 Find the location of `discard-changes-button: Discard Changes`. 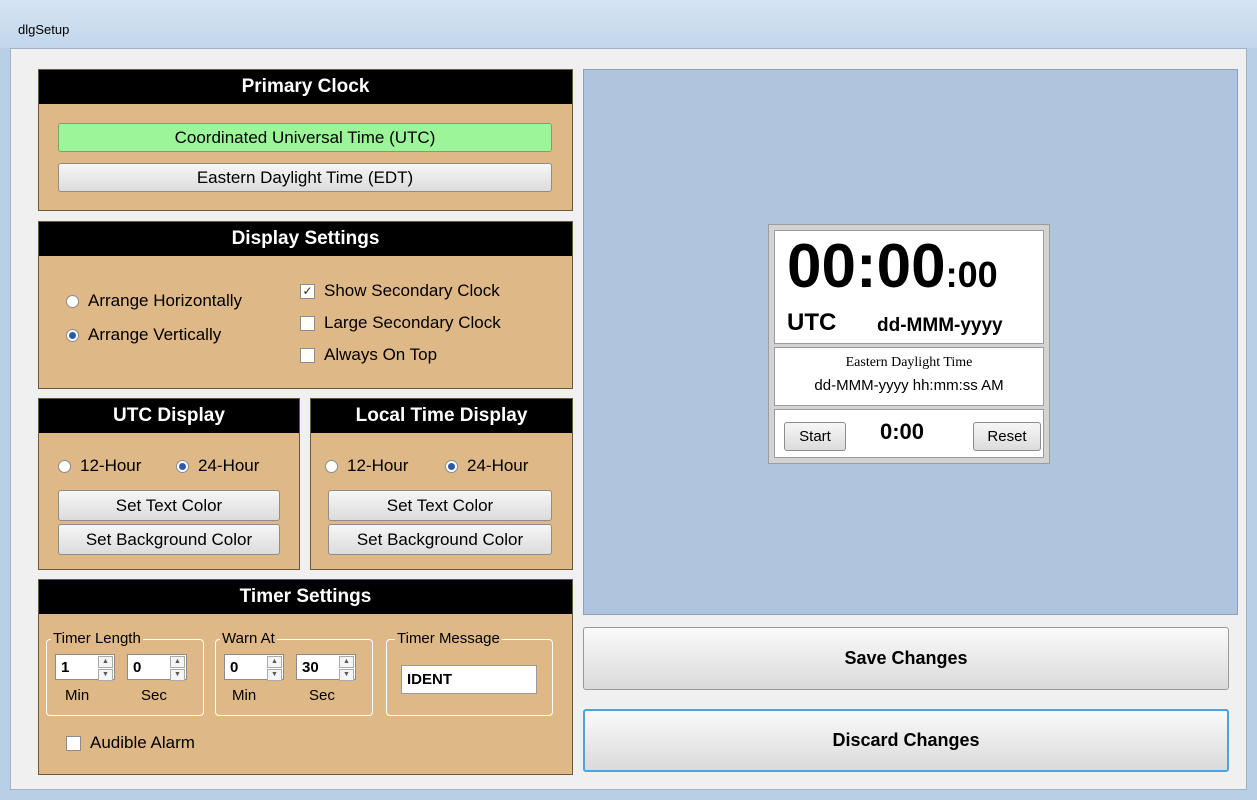

discard-changes-button: Discard Changes is located at coordinates (906, 740).